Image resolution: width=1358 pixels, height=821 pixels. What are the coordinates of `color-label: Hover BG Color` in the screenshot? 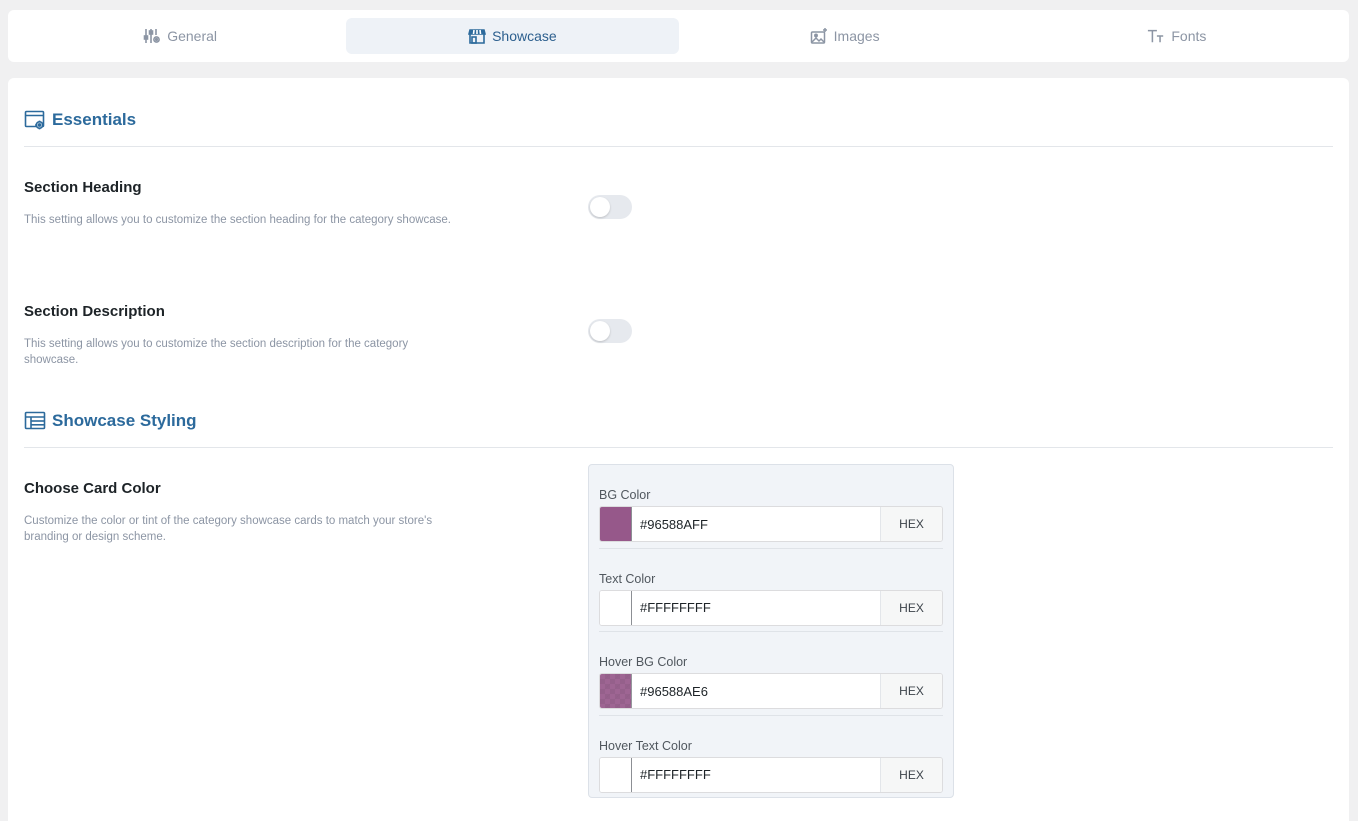 It's located at (643, 662).